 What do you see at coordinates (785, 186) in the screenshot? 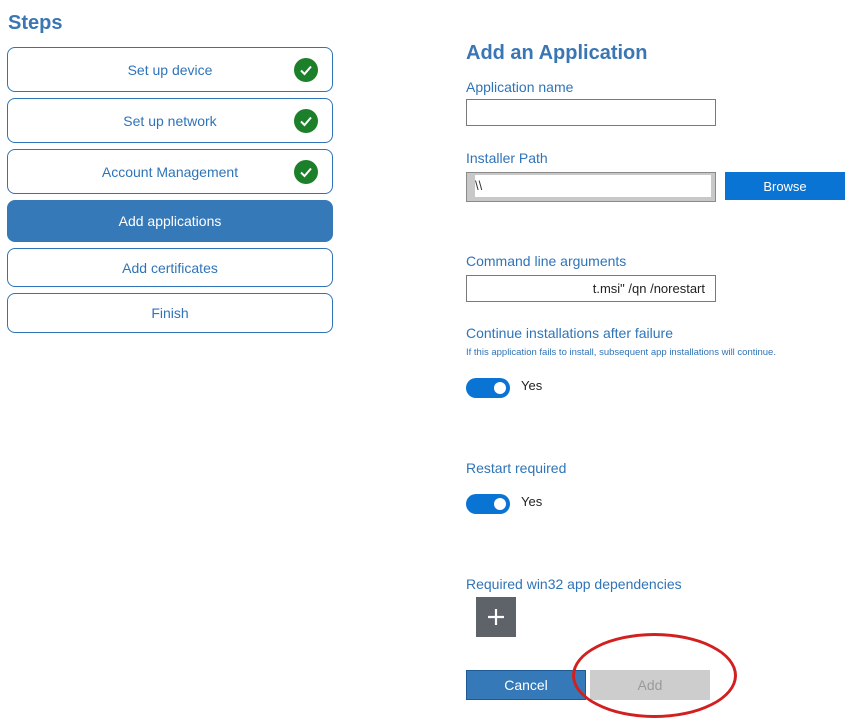
I see `browse-button: Browse` at bounding box center [785, 186].